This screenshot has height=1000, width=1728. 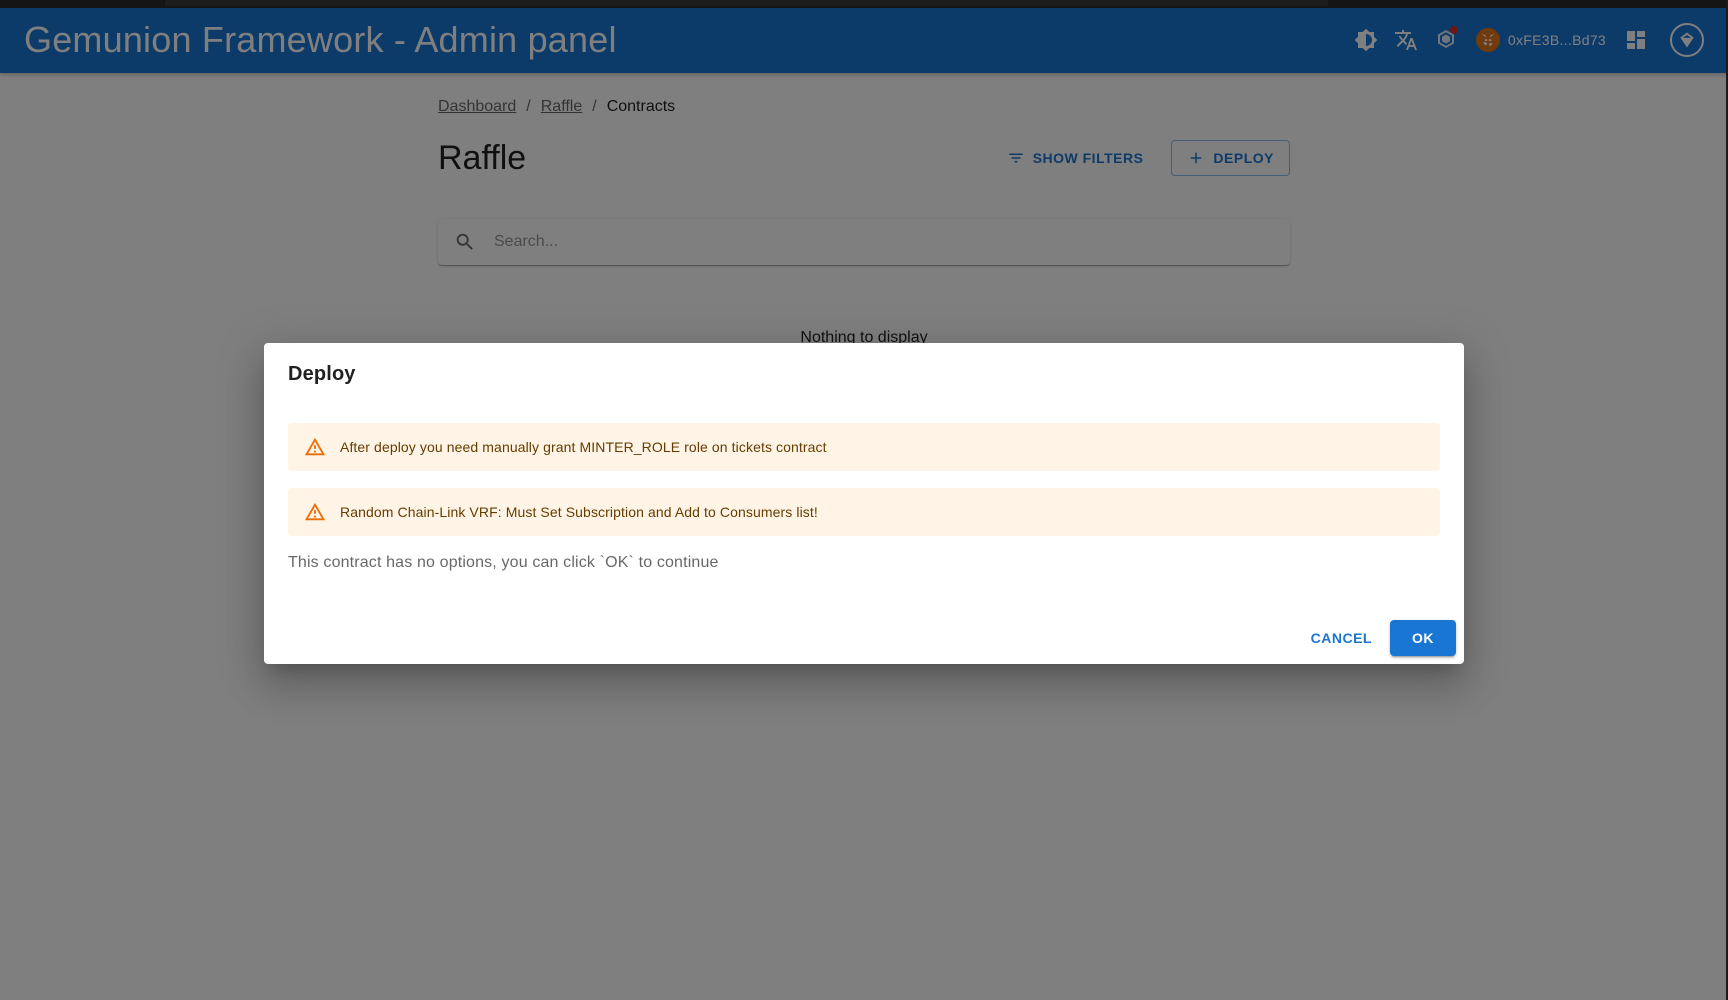 I want to click on dialog-title: Deploy, so click(x=322, y=374).